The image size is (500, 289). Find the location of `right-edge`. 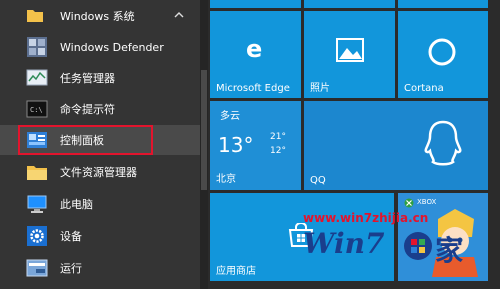

right-edge is located at coordinates (495, 144).